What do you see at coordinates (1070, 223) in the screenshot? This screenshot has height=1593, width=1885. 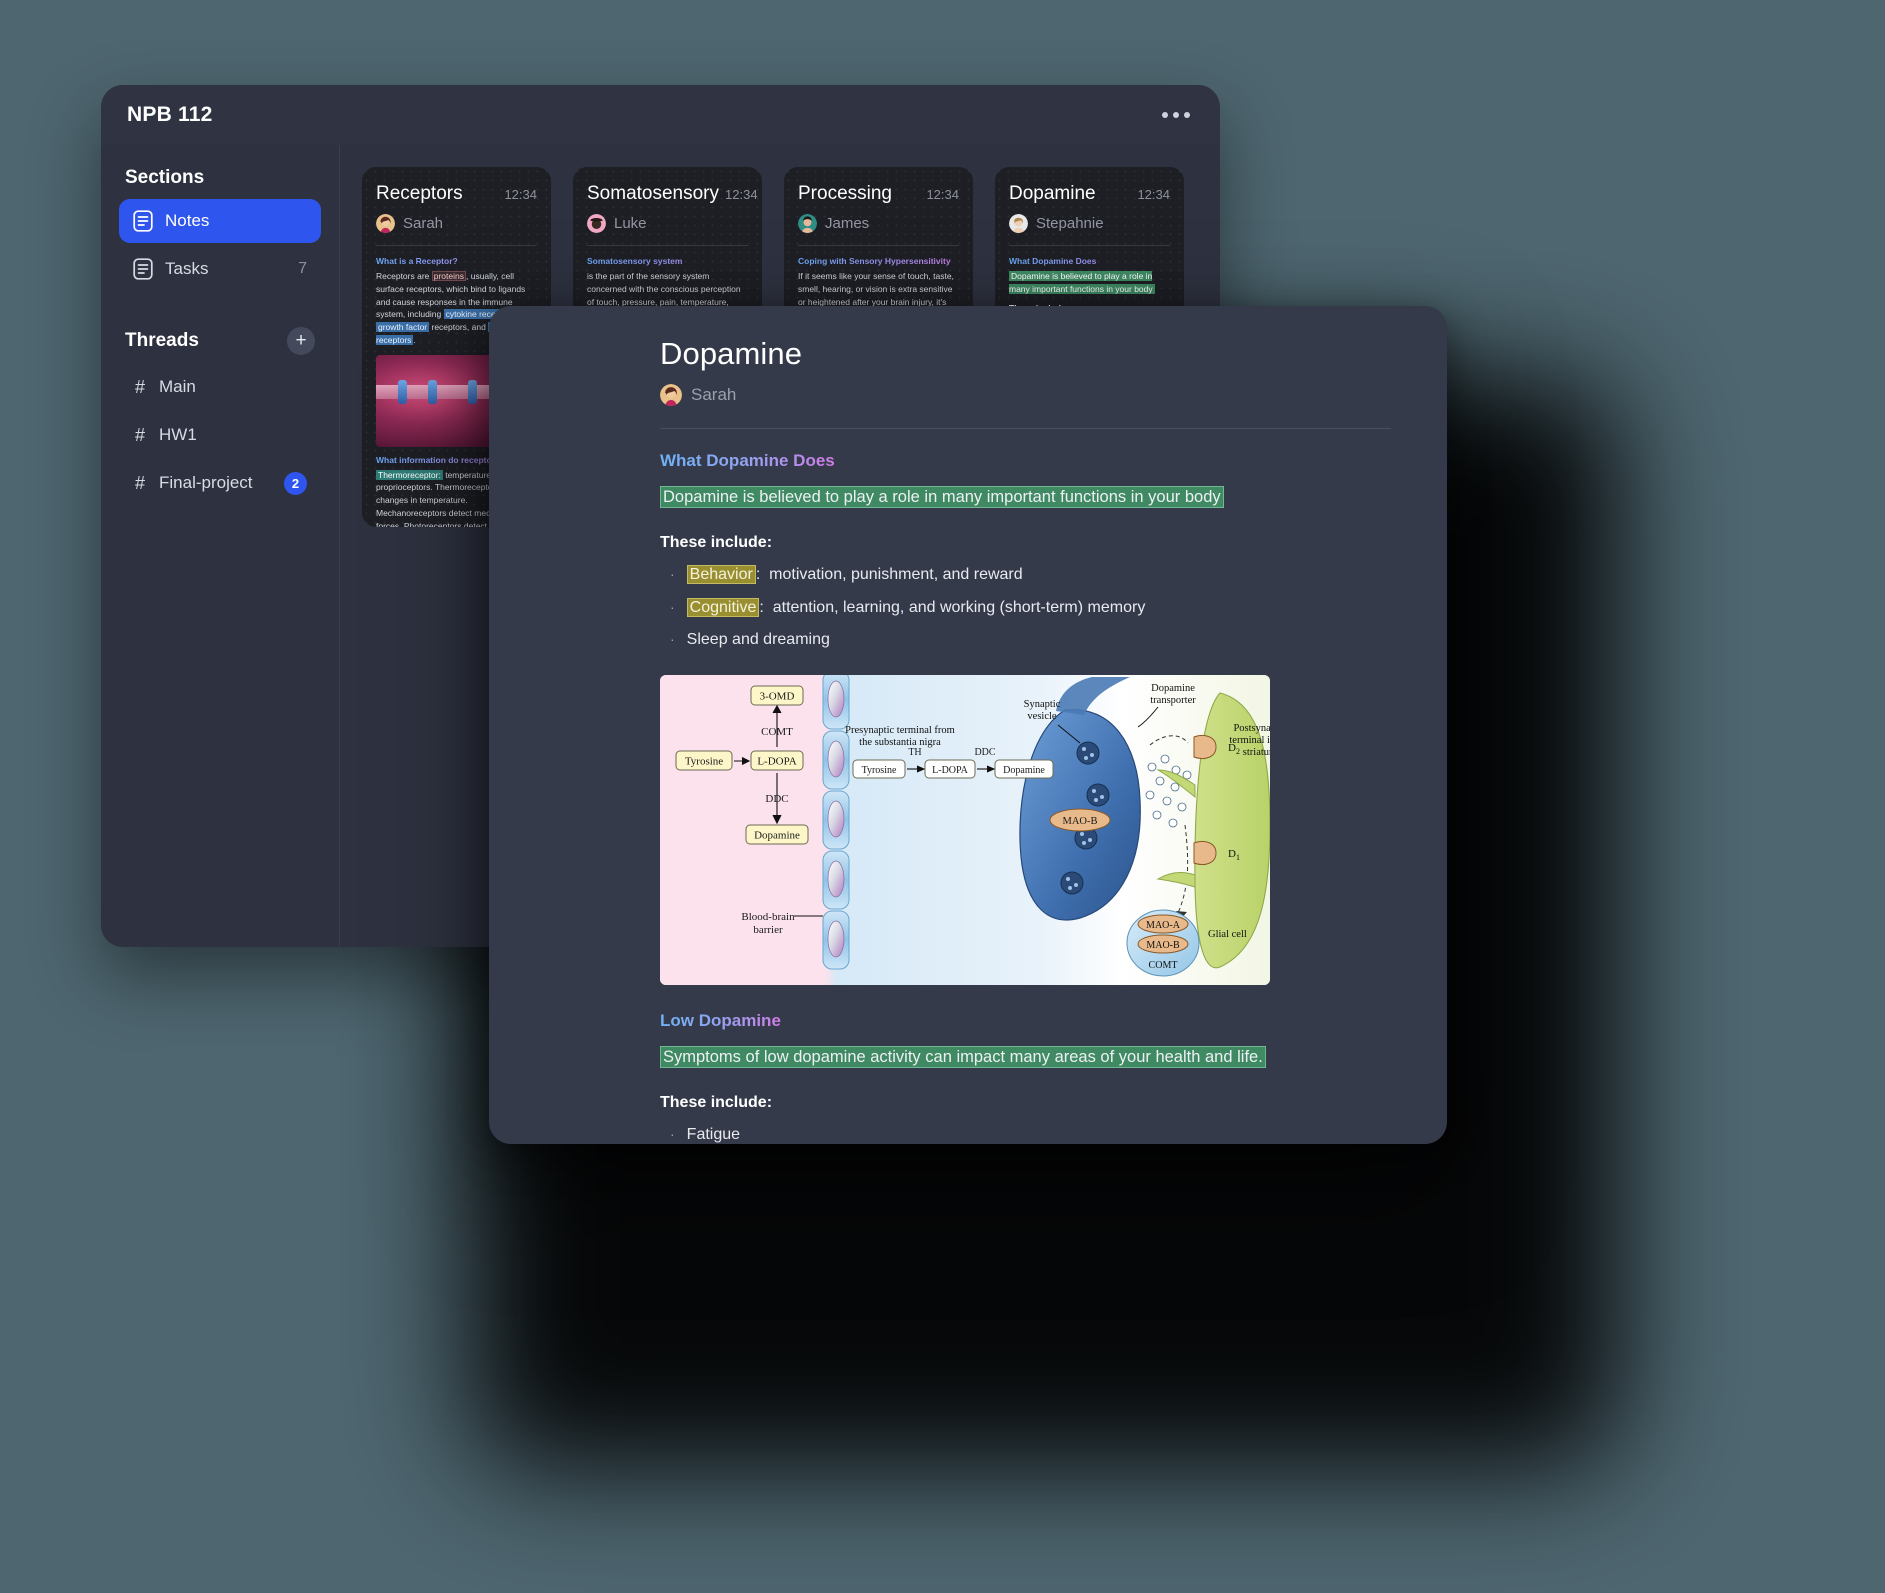 I see `card-author-name: Stepahnie` at bounding box center [1070, 223].